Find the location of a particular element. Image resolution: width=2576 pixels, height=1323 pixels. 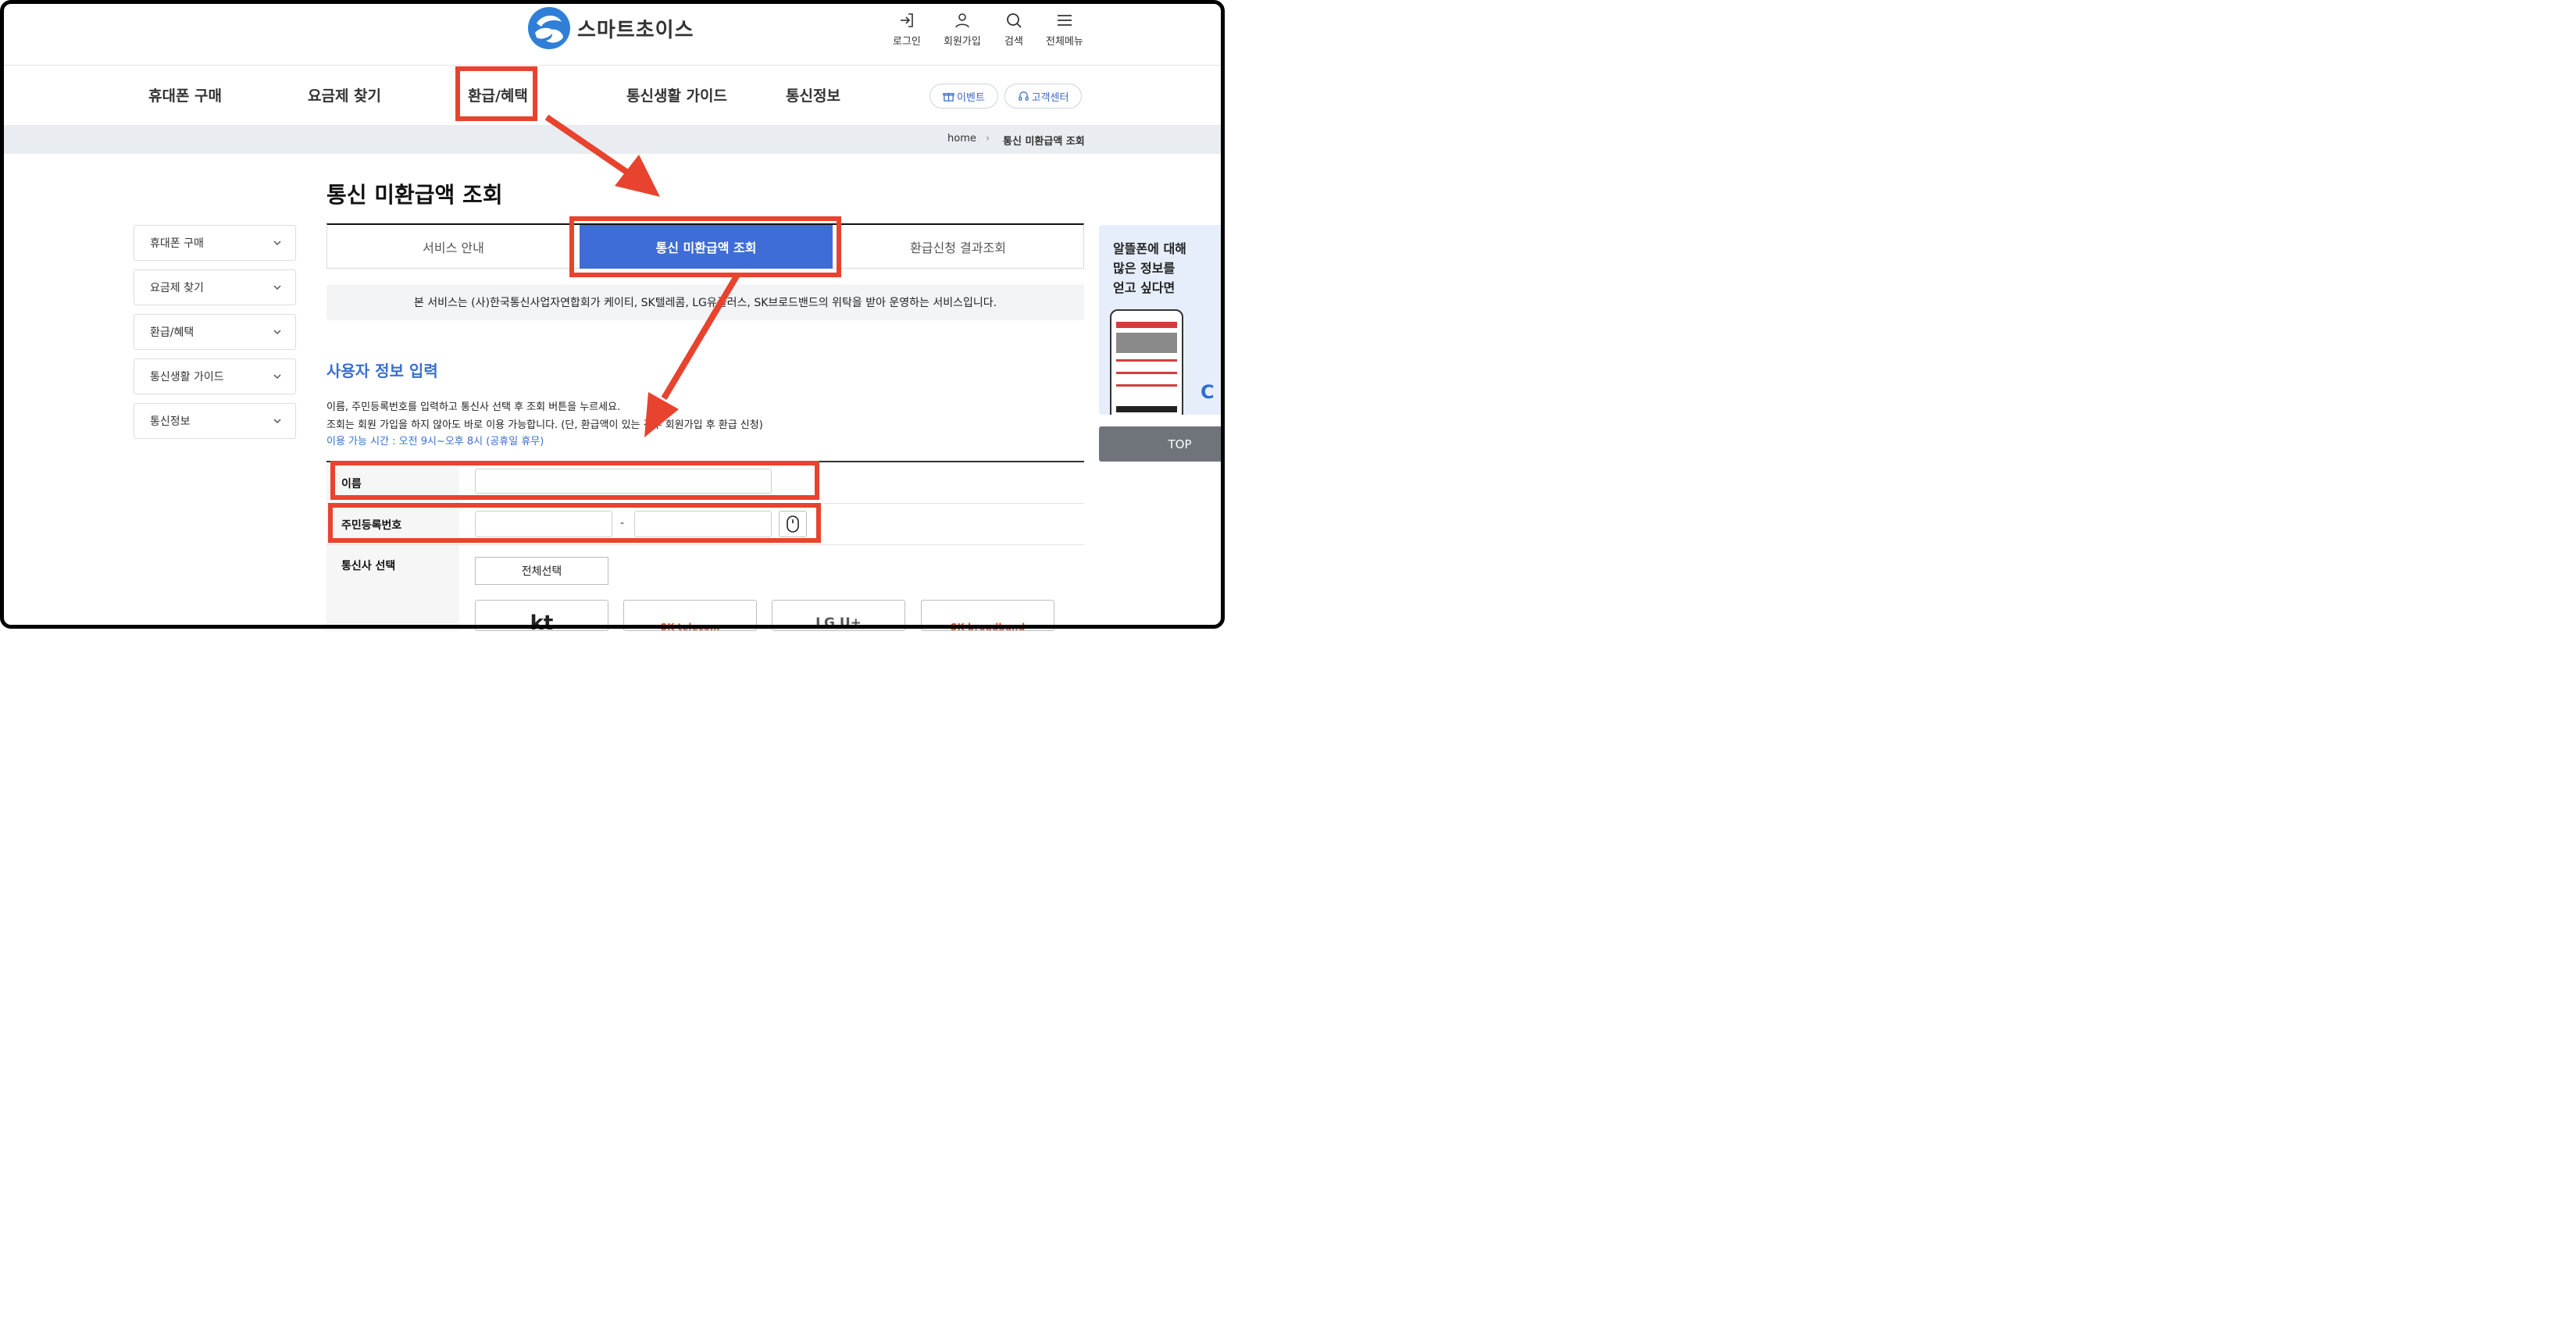

banner-fragment-icon: C is located at coordinates (1208, 392).